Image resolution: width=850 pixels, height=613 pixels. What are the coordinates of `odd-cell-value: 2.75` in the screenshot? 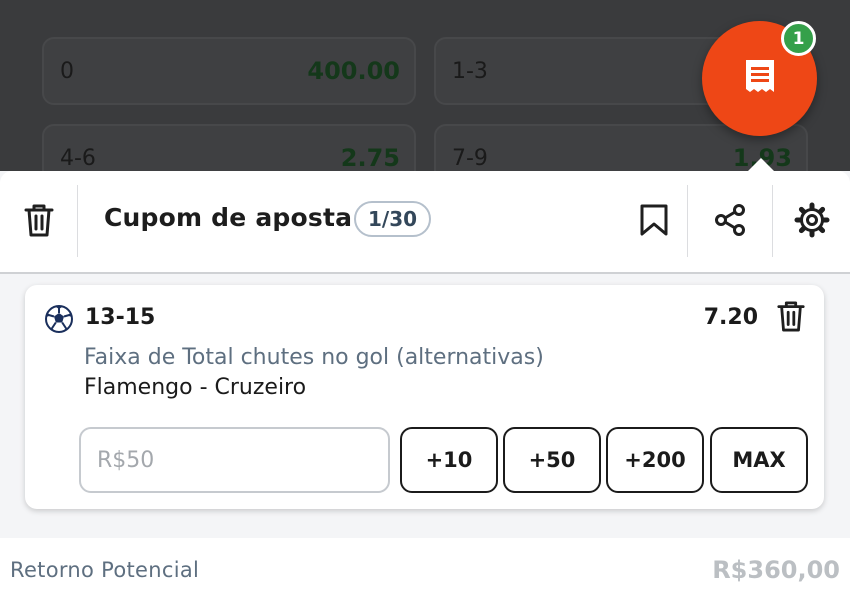 It's located at (370, 158).